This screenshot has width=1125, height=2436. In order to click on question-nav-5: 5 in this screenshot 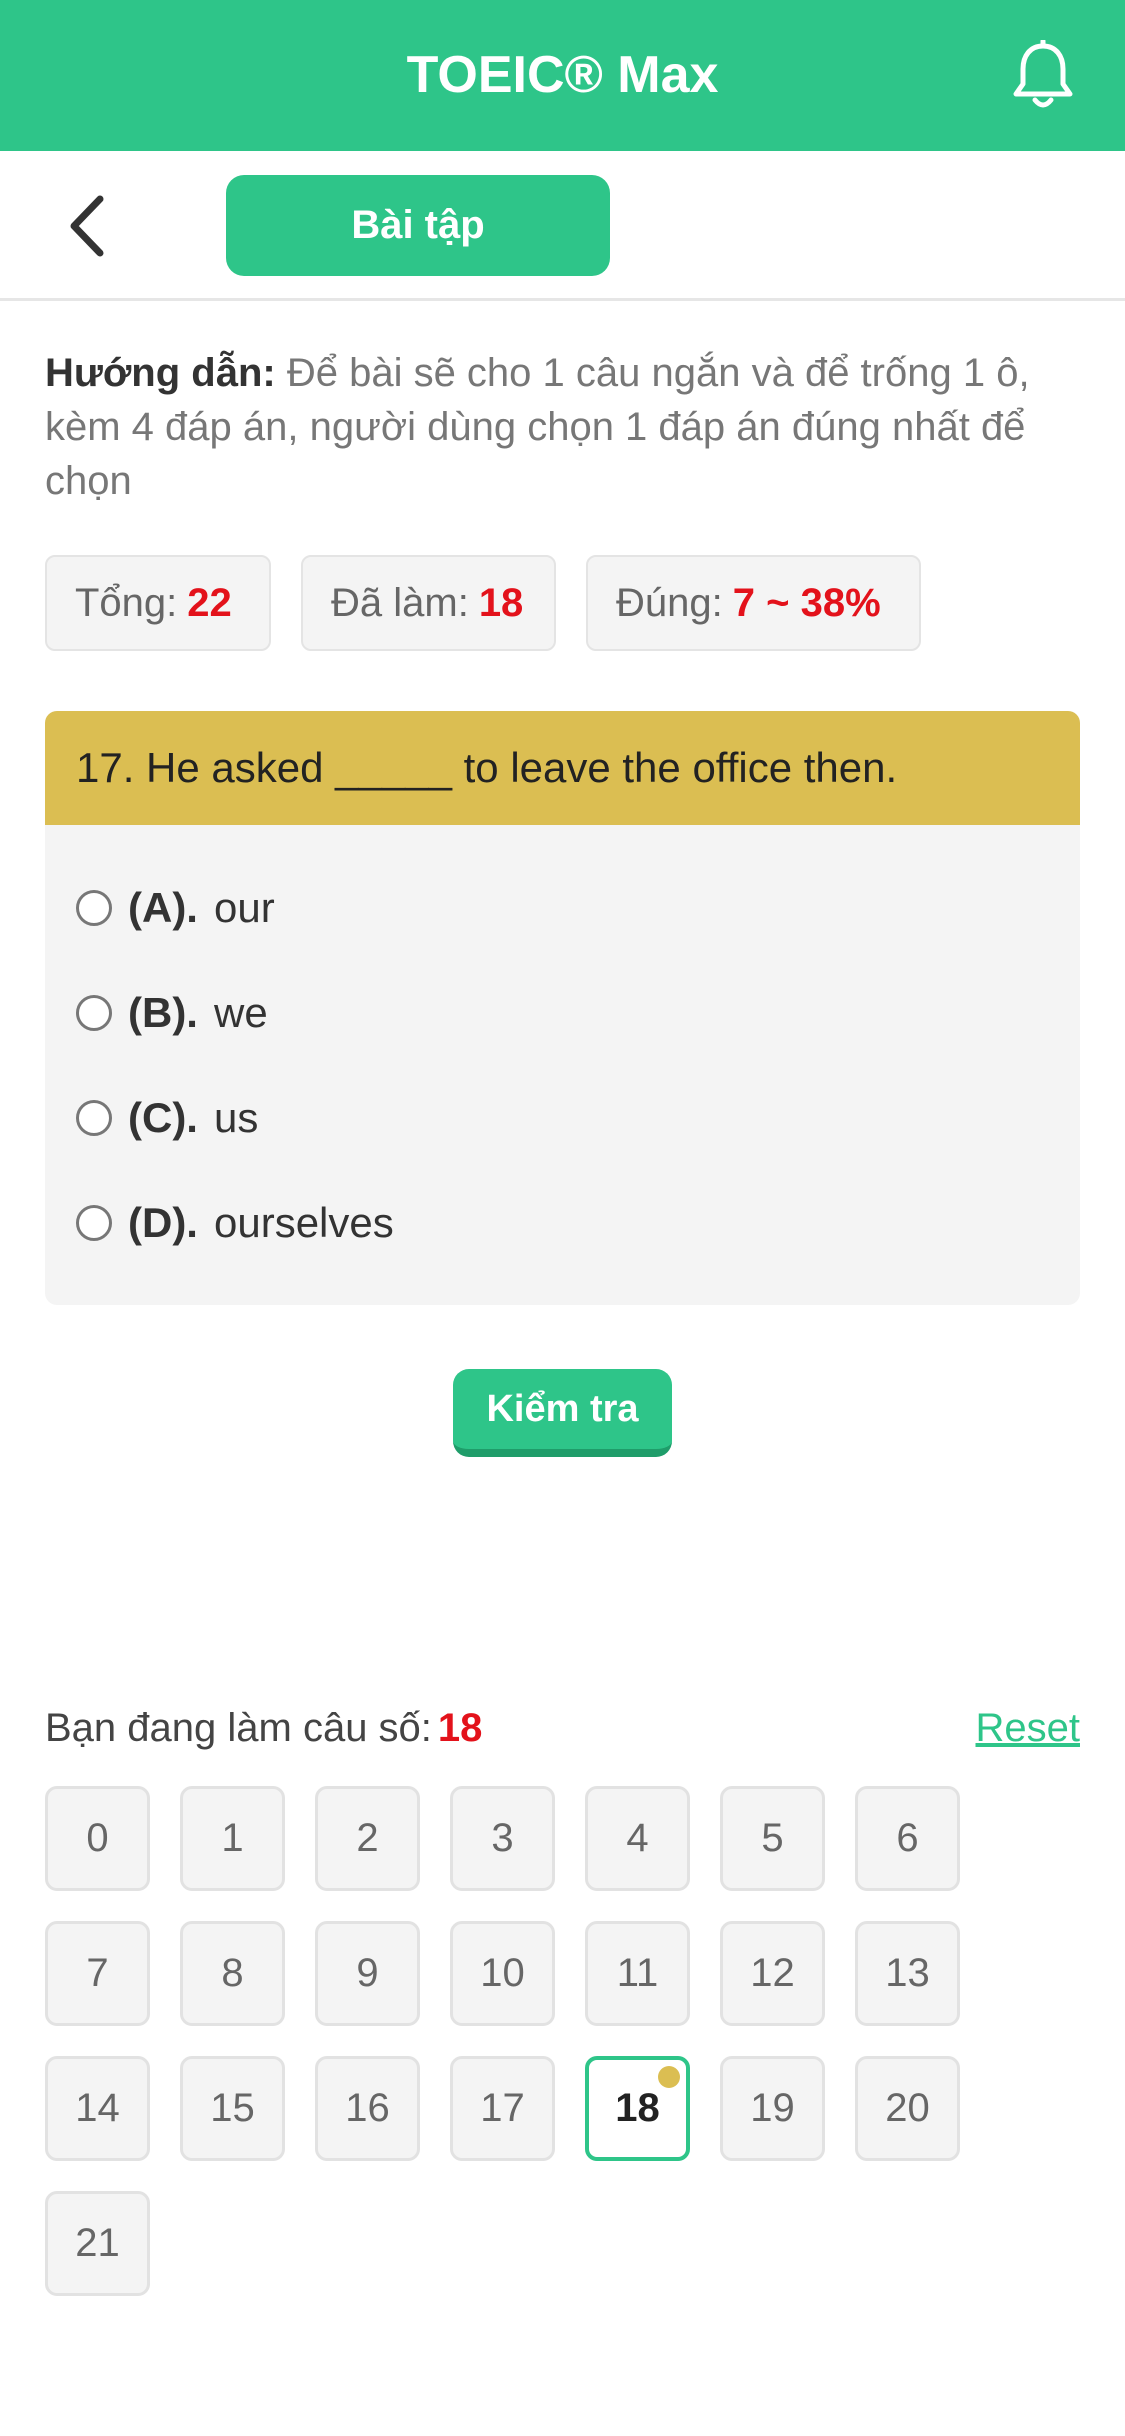, I will do `click(772, 1838)`.